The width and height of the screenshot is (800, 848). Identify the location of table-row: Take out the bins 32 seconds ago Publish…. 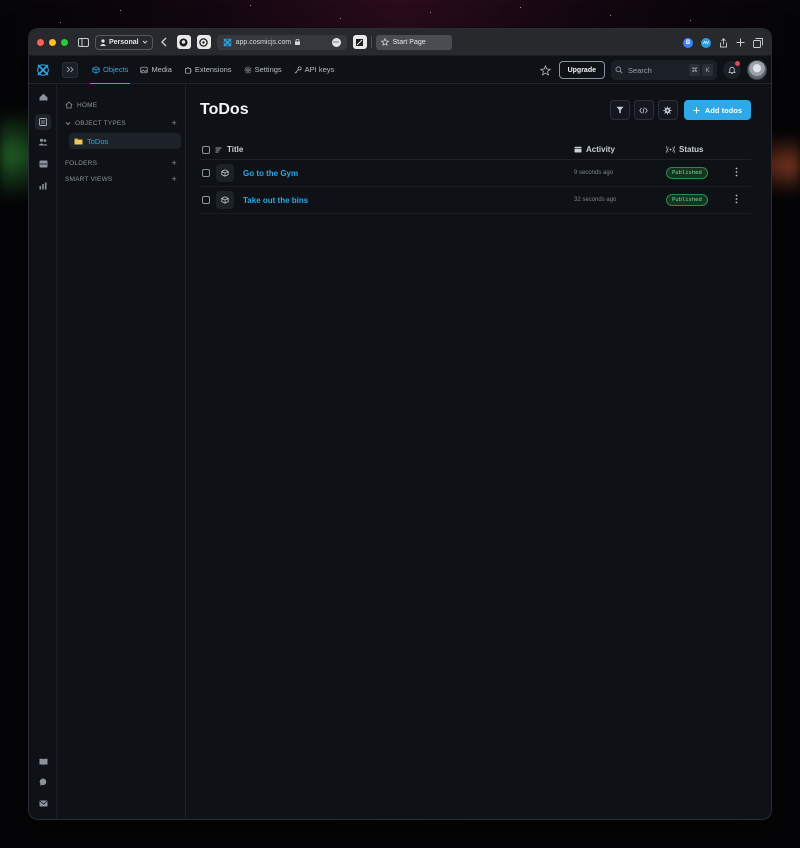
(475, 200).